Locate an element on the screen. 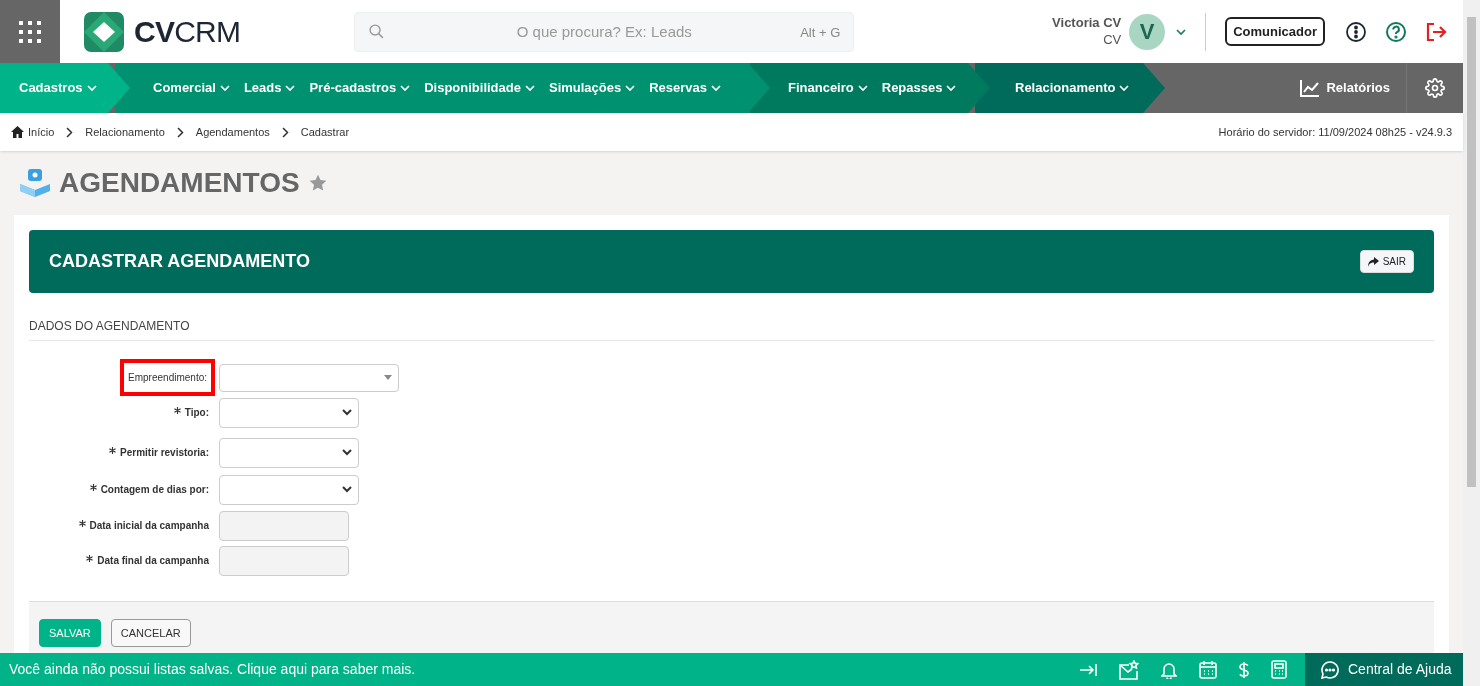 This screenshot has height=686, width=1480. menu-item: Cadastros is located at coordinates (58, 88).